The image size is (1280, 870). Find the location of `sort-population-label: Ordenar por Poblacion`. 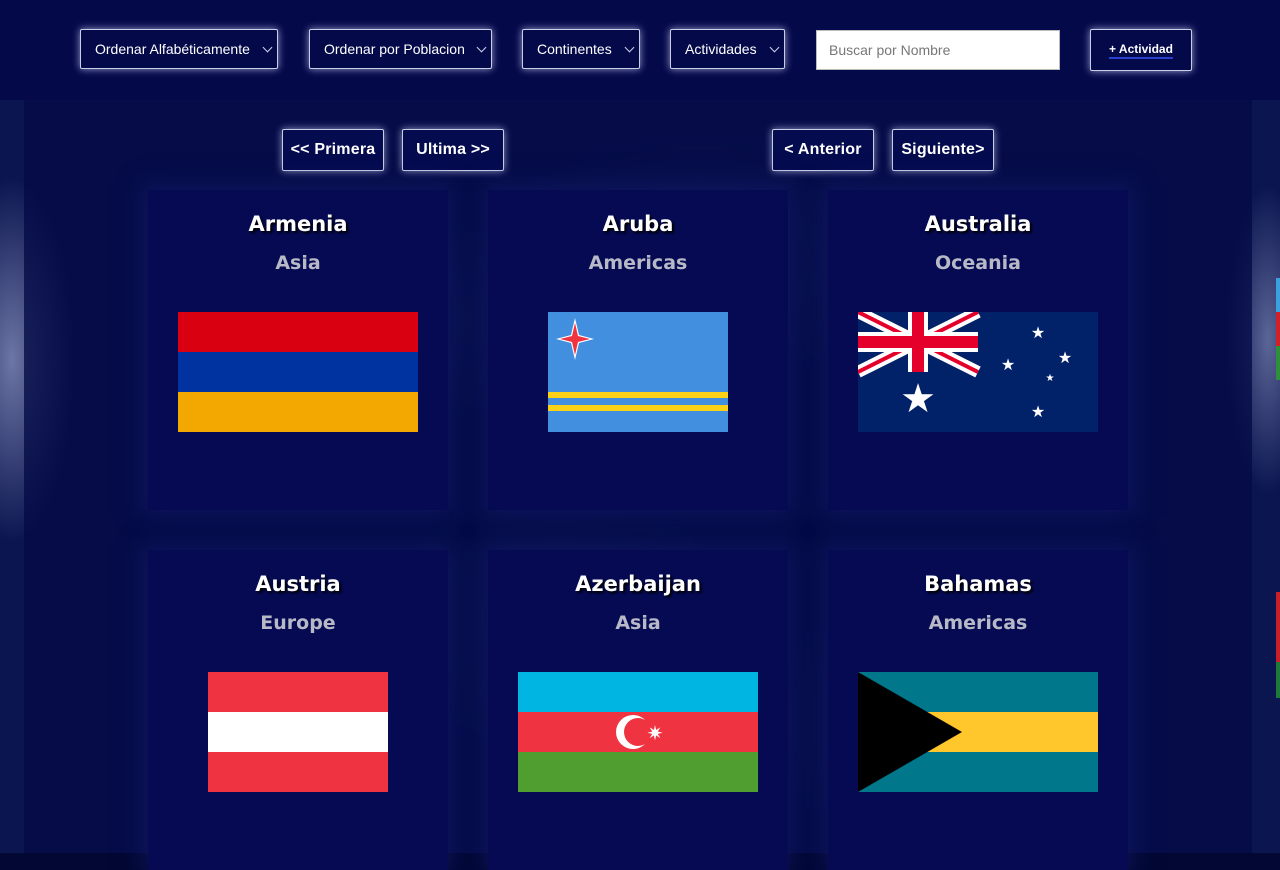

sort-population-label: Ordenar por Poblacion is located at coordinates (394, 49).